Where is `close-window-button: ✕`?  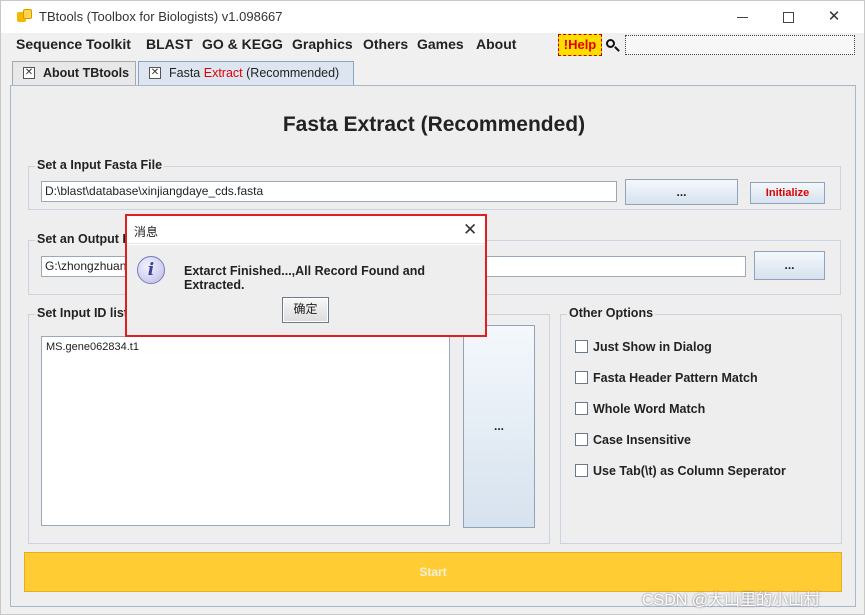 close-window-button: ✕ is located at coordinates (834, 17).